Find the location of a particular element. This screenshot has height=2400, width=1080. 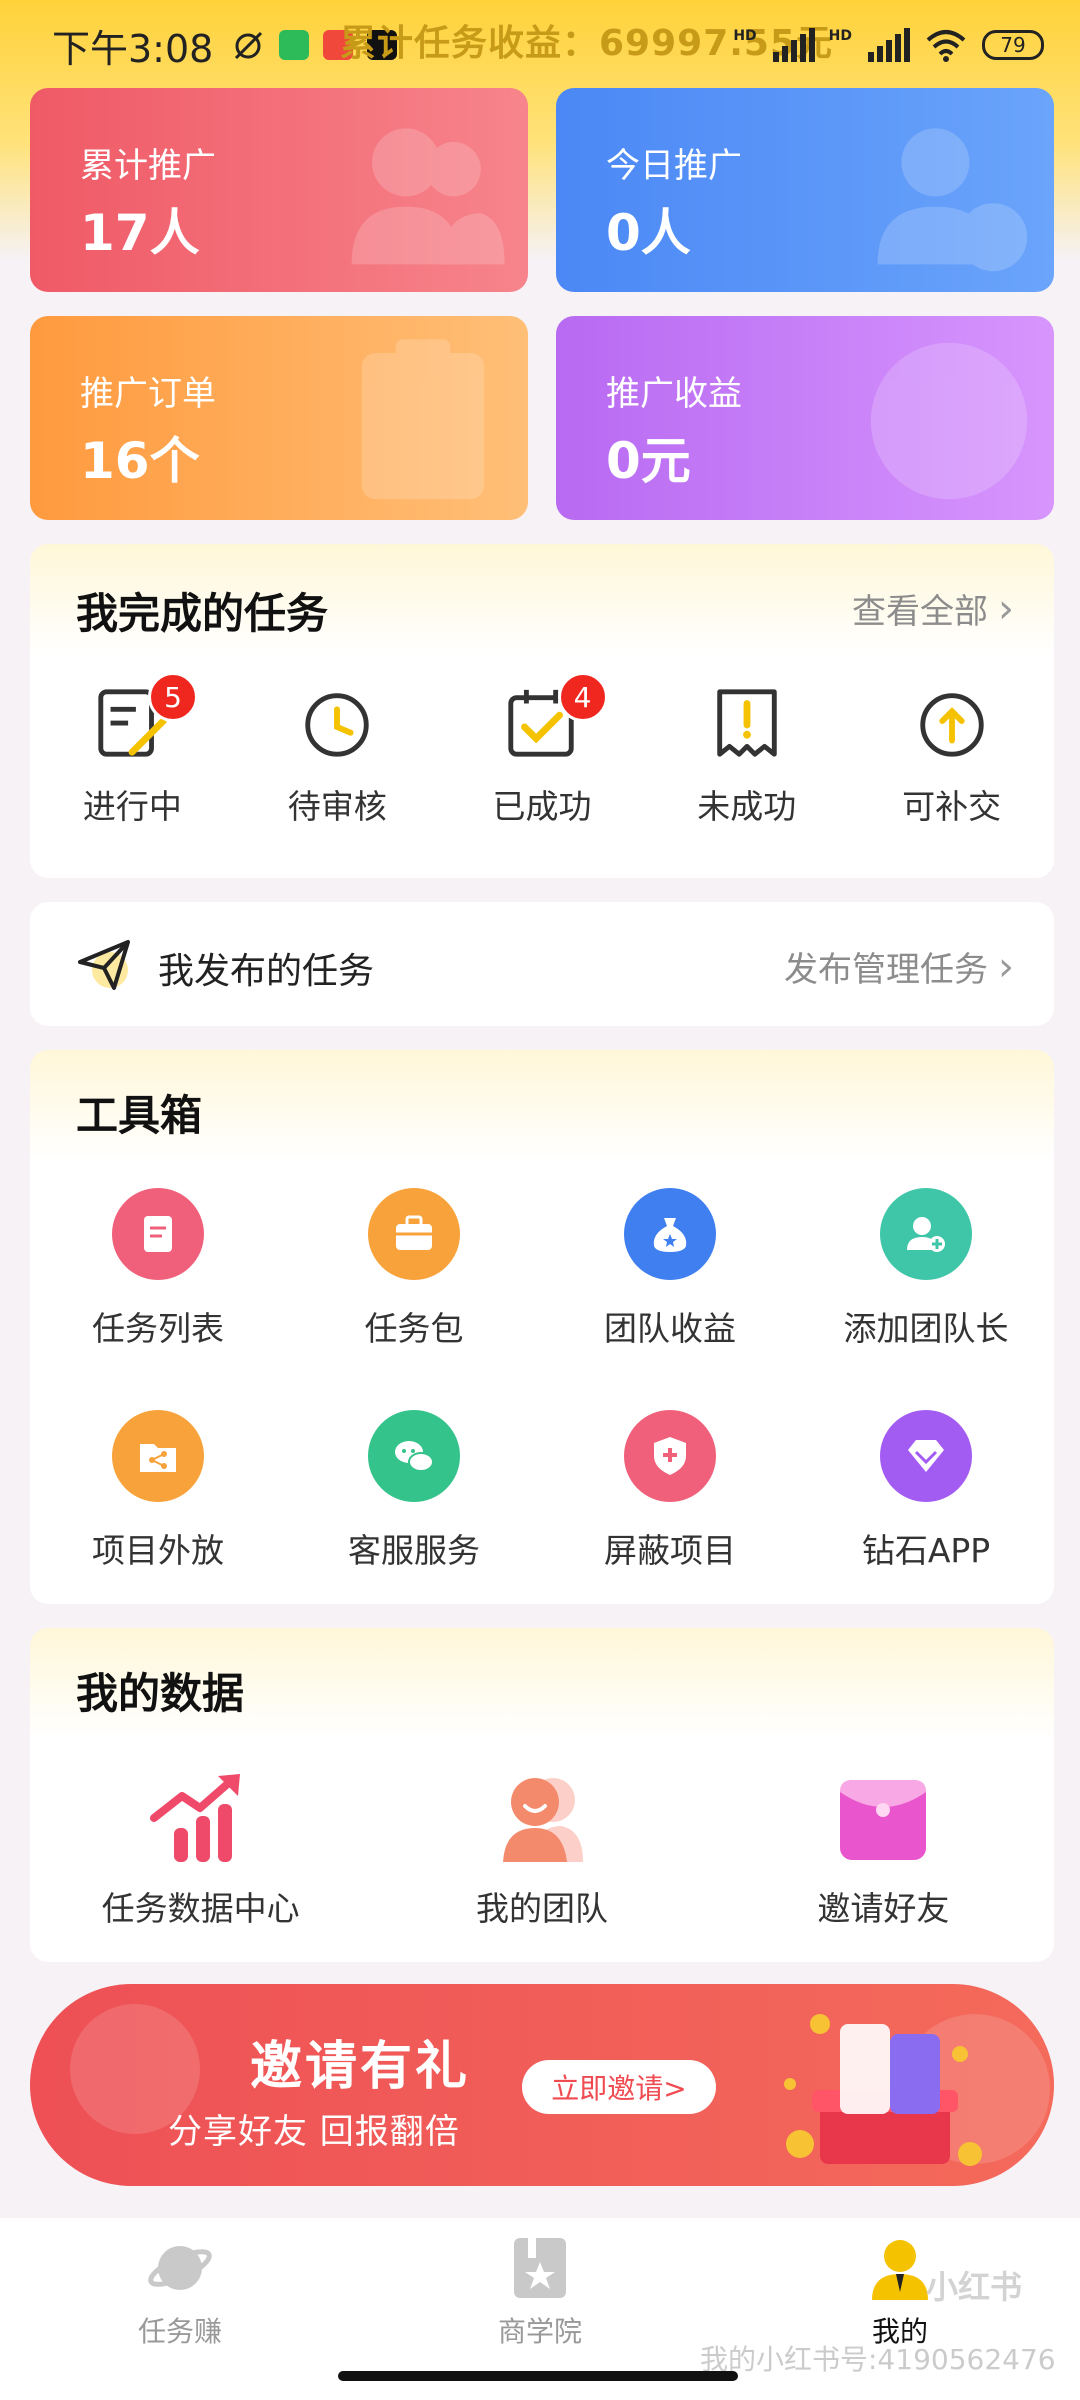

tool-customer-service: 客服服务 is located at coordinates (414, 1491).